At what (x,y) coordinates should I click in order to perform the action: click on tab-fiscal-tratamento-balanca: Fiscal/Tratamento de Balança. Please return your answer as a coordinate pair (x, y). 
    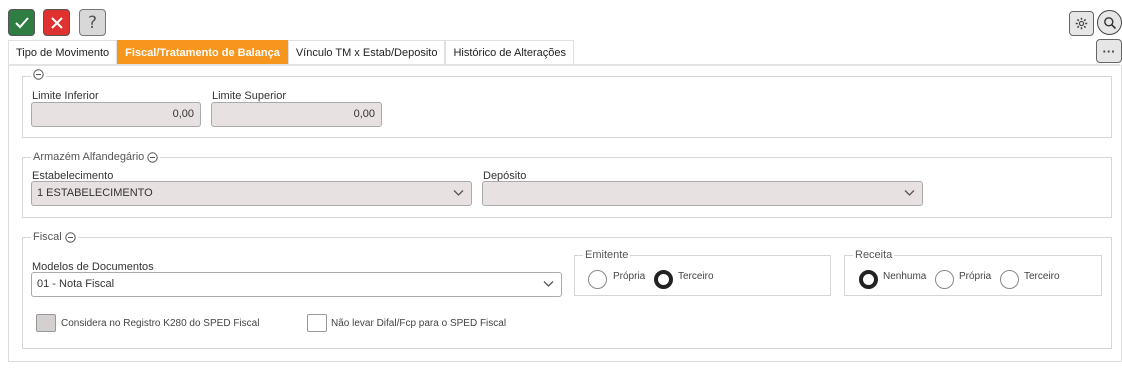
    Looking at the image, I should click on (202, 52).